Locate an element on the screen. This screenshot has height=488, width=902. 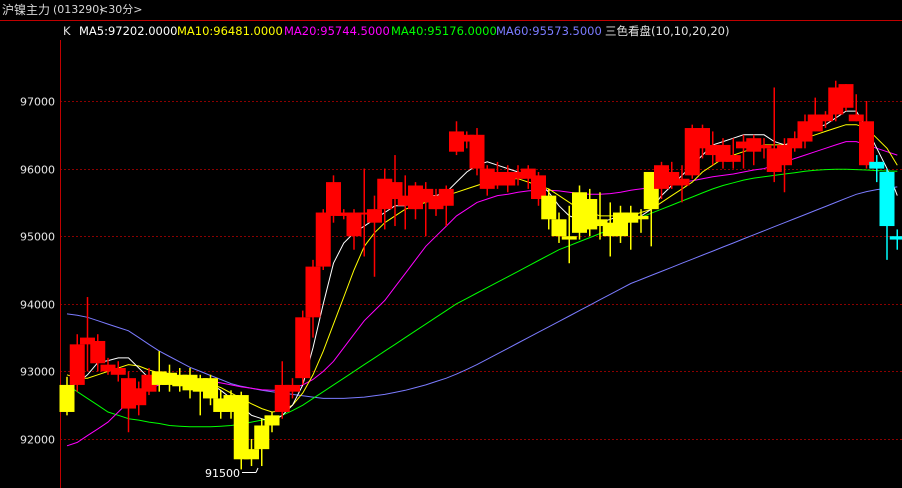
y-tick-label: 95000 is located at coordinates (37, 237).